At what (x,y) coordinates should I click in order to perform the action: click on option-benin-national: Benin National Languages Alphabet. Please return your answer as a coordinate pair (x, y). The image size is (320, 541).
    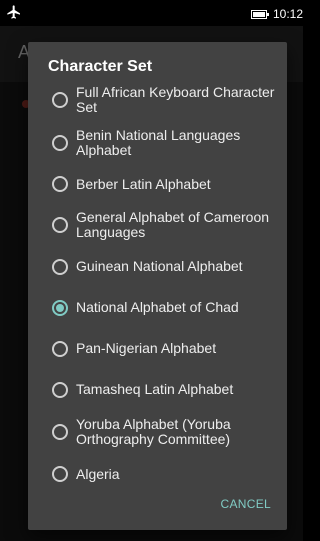
    Looking at the image, I should click on (157, 142).